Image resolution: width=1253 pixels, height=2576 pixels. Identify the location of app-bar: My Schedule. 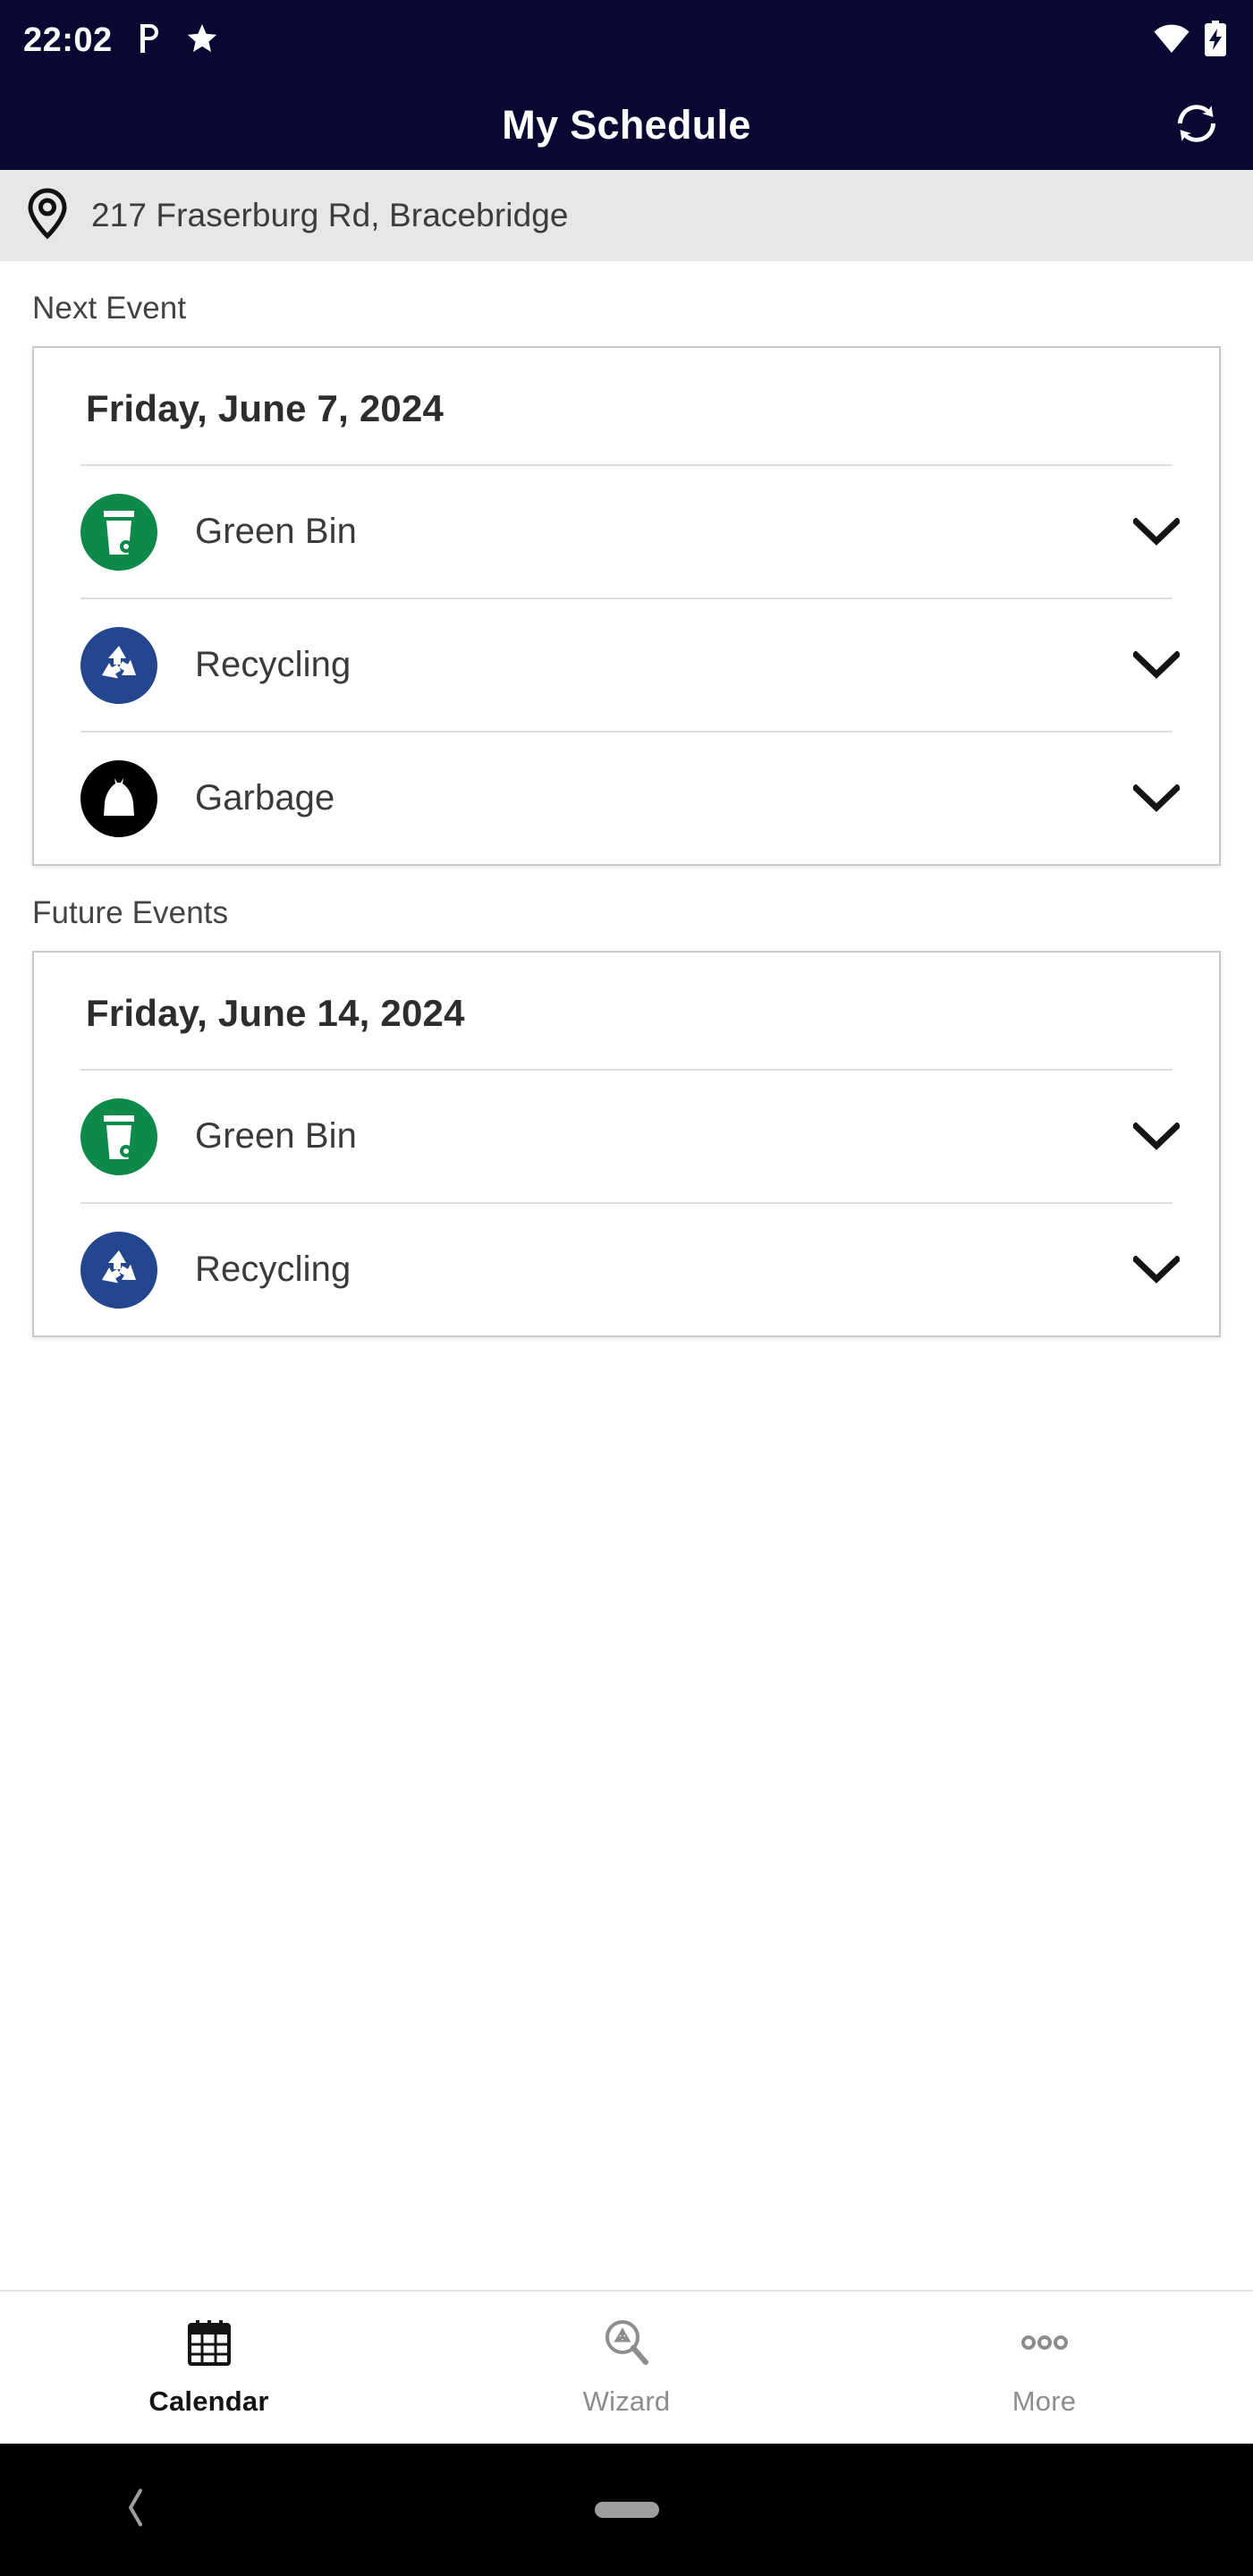
(626, 125).